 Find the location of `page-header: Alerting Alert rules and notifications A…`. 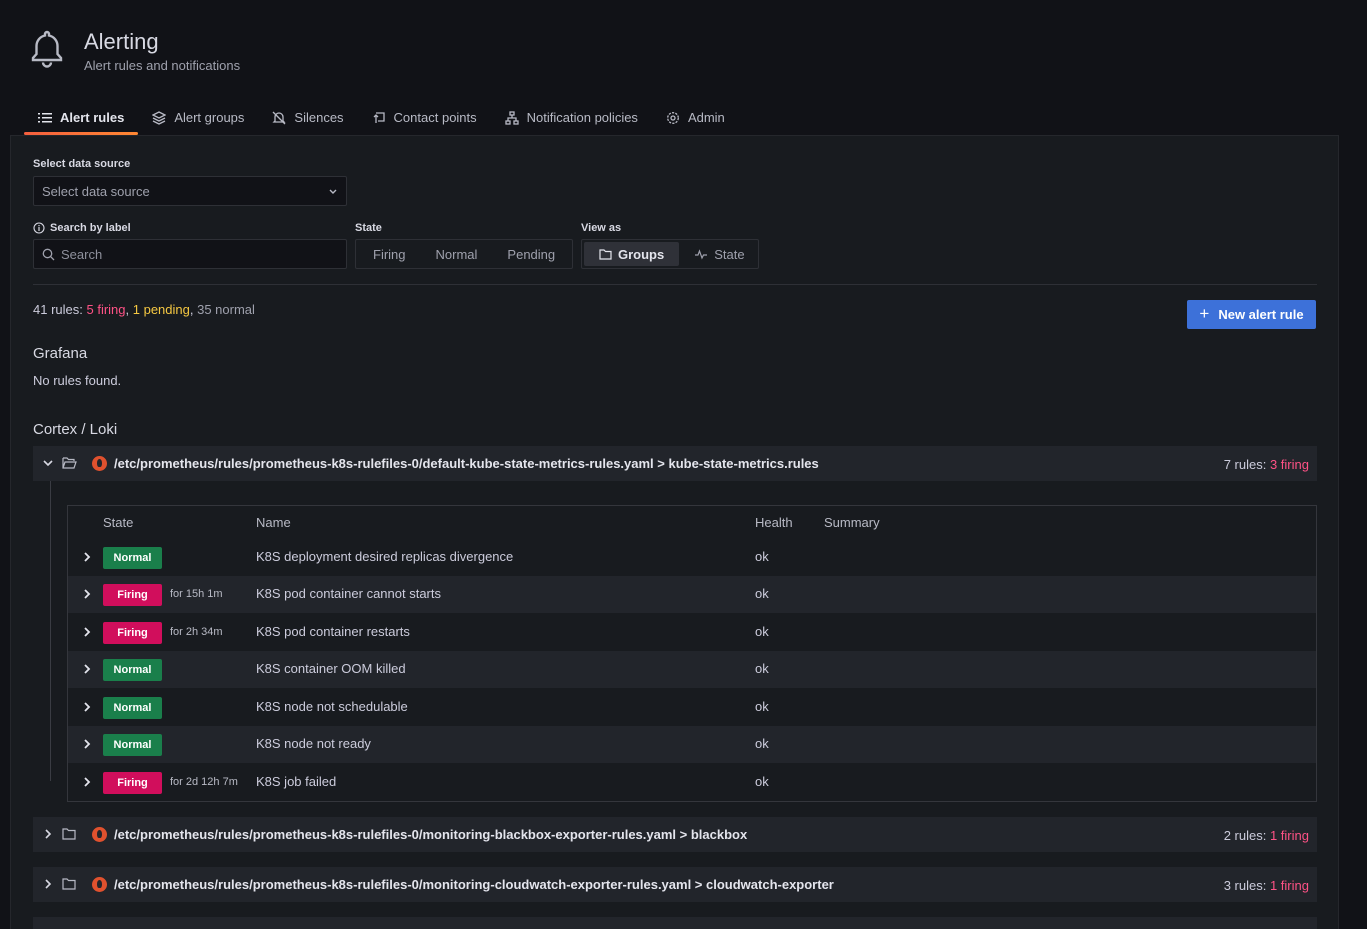

page-header: Alerting Alert rules and notifications A… is located at coordinates (683, 68).